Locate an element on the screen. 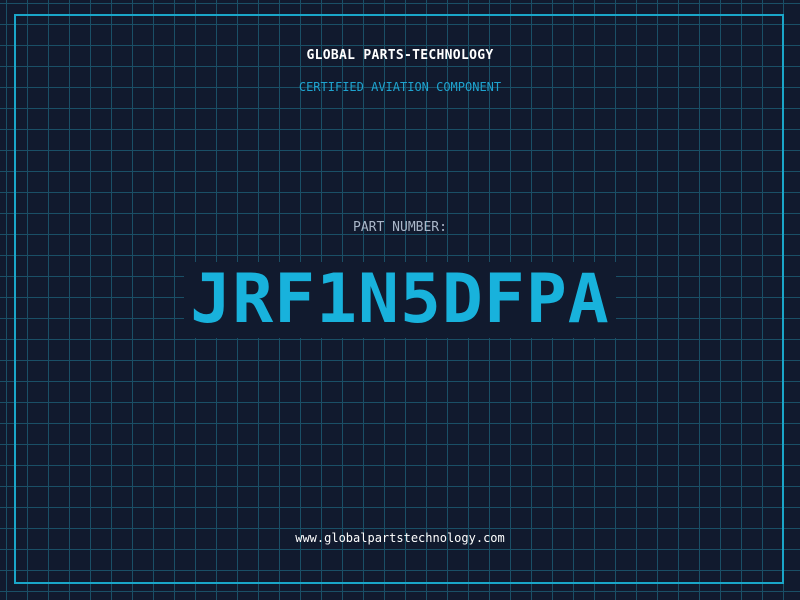  part-number-value: JRF1N5DFPA is located at coordinates (400, 300).